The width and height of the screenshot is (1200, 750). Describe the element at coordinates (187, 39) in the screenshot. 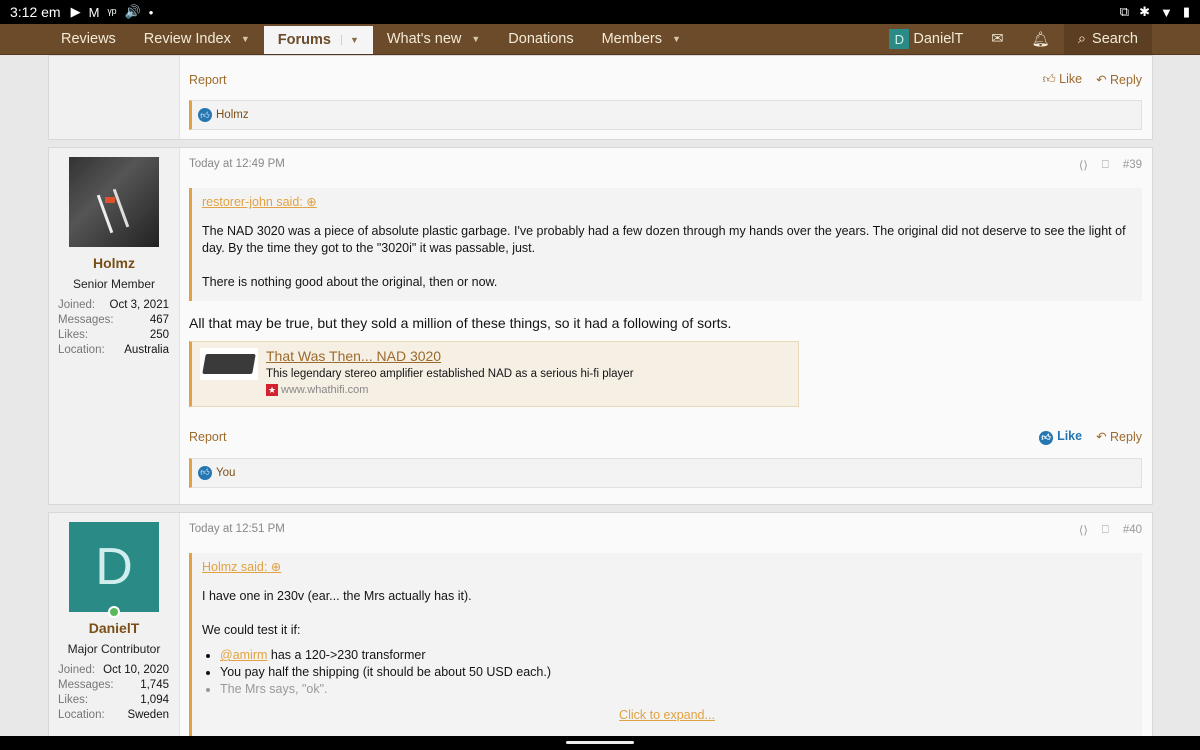

I see `nav-label: Review Index` at that location.